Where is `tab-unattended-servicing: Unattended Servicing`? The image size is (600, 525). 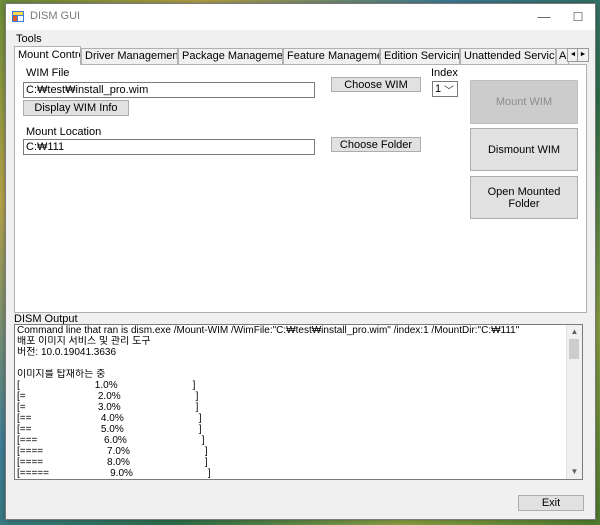
tab-unattended-servicing: Unattended Servicing is located at coordinates (508, 56).